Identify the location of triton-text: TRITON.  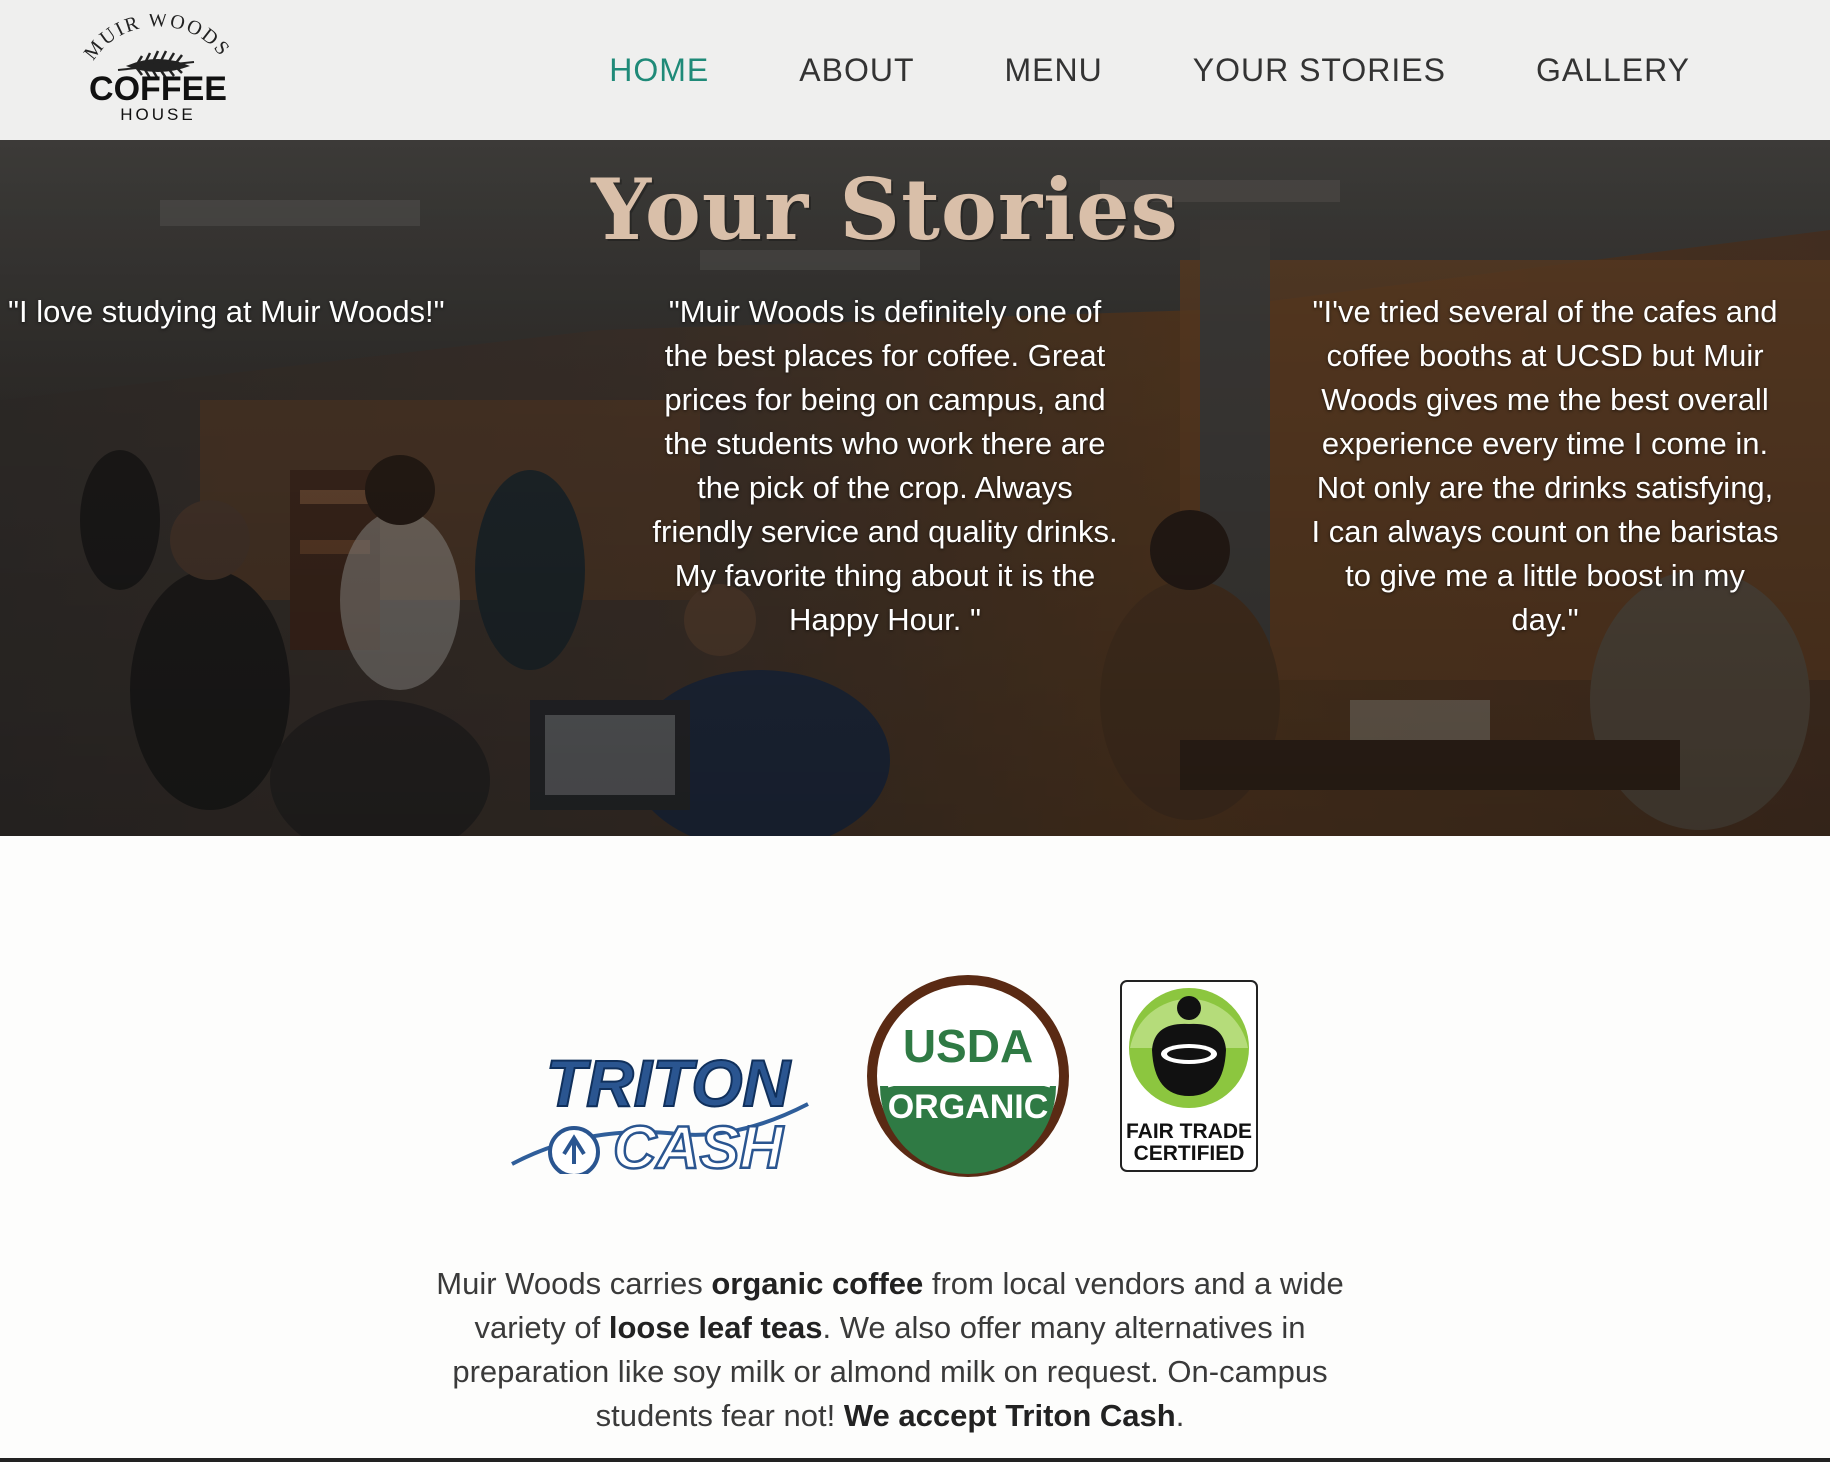
(669, 1083).